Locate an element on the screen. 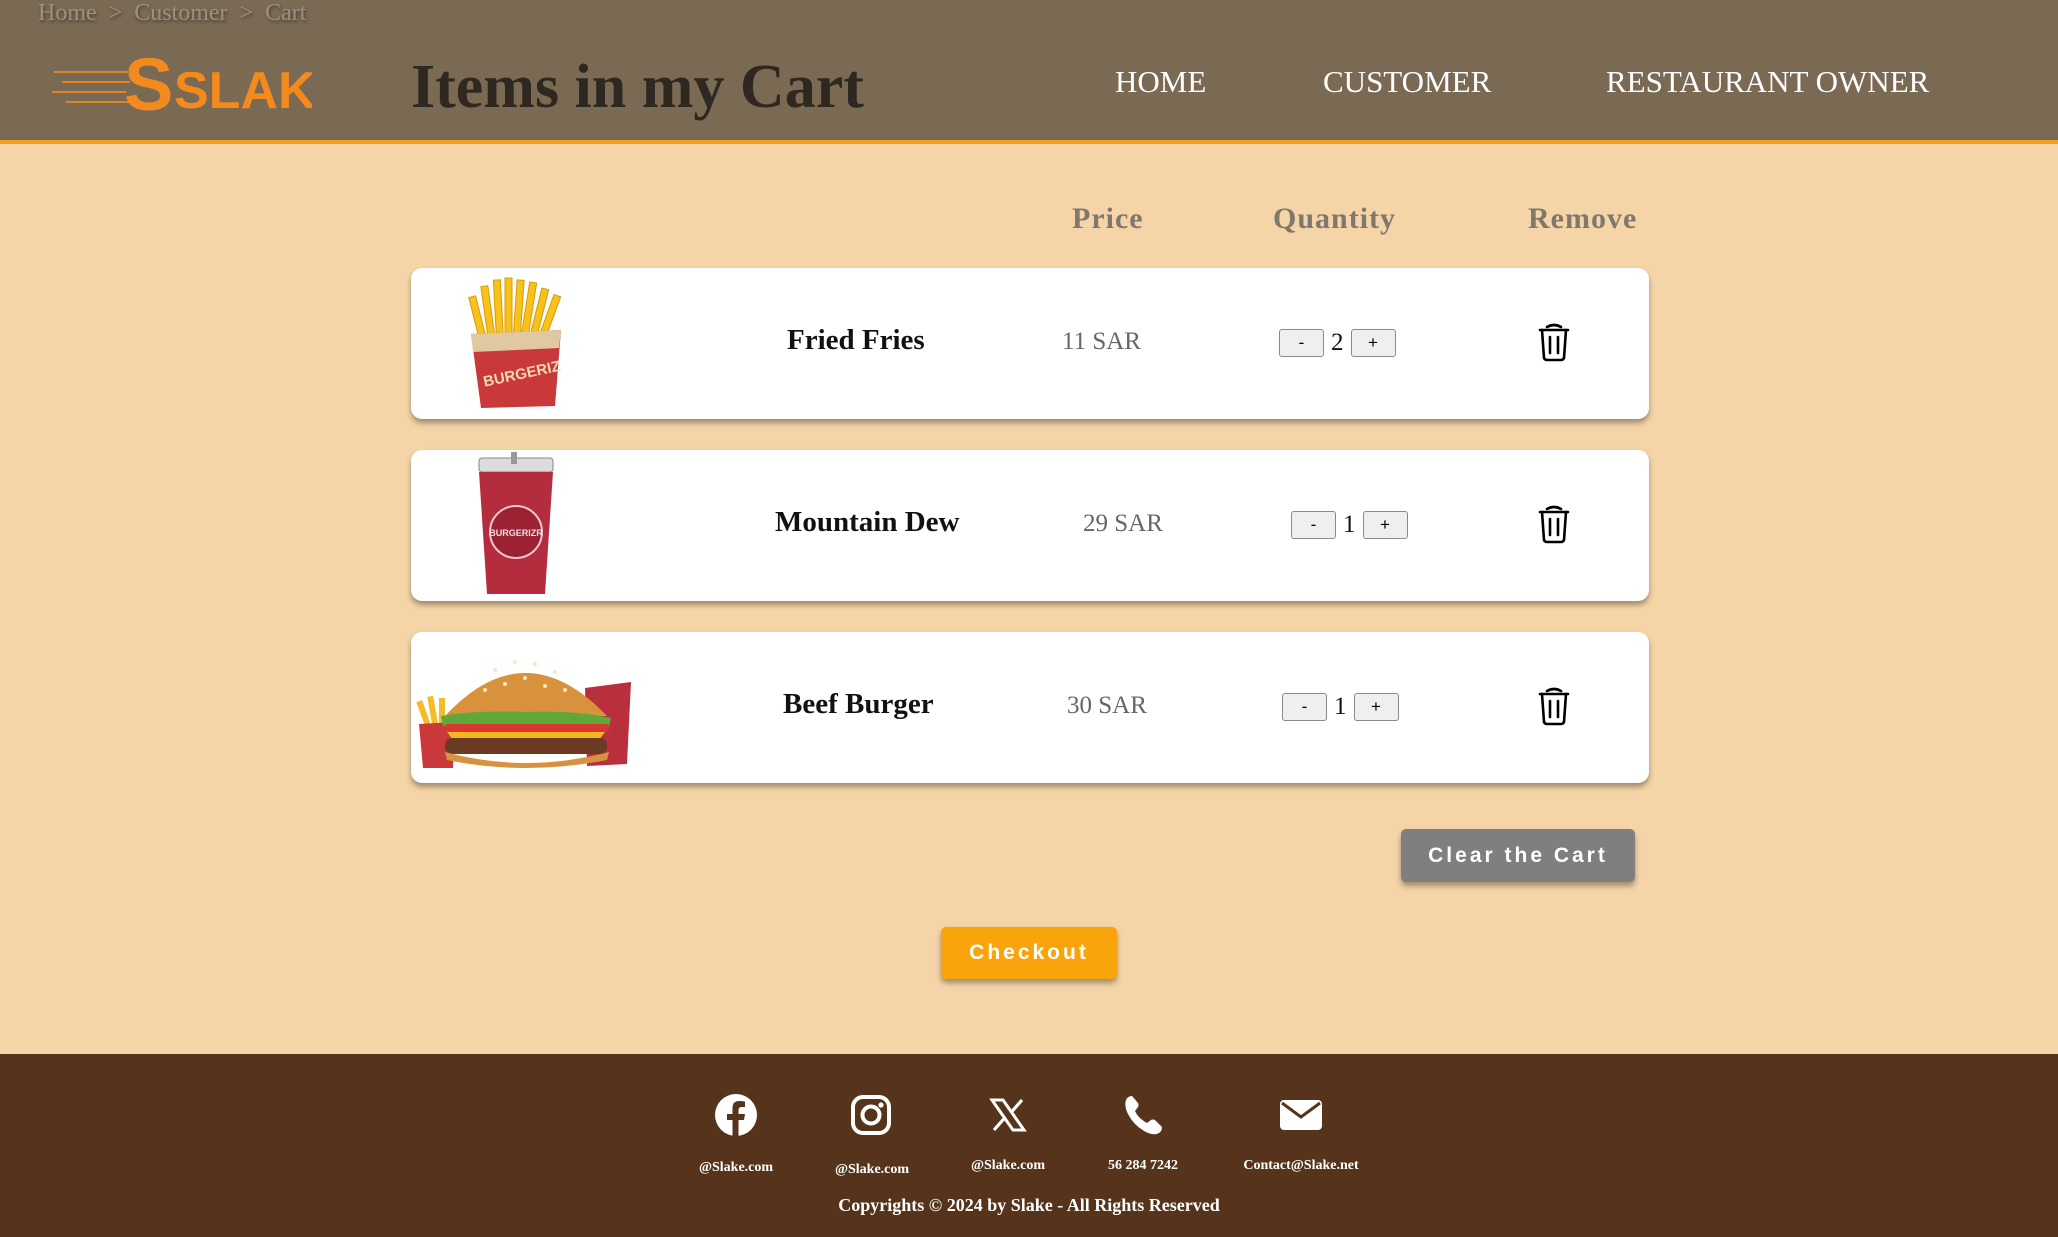 The width and height of the screenshot is (2058, 1237). mail-icon is located at coordinates (1301, 1115).